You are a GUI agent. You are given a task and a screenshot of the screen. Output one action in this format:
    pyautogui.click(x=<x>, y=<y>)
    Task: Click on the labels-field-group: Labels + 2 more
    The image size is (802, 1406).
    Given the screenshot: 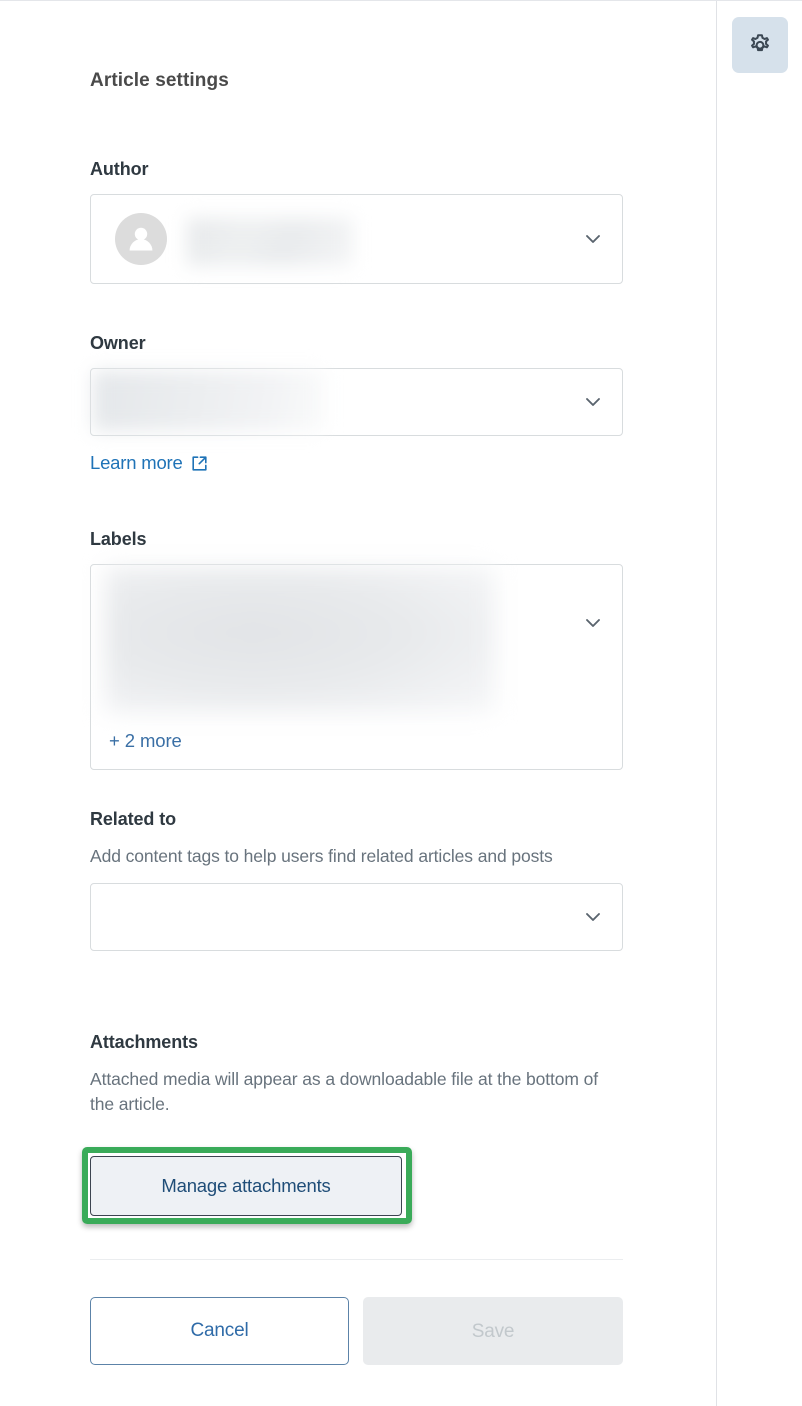 What is the action you would take?
    pyautogui.click(x=356, y=649)
    